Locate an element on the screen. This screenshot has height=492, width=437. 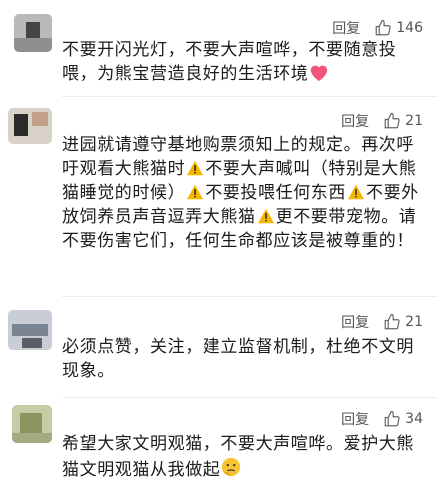
thinking-face-icon is located at coordinates (231, 467).